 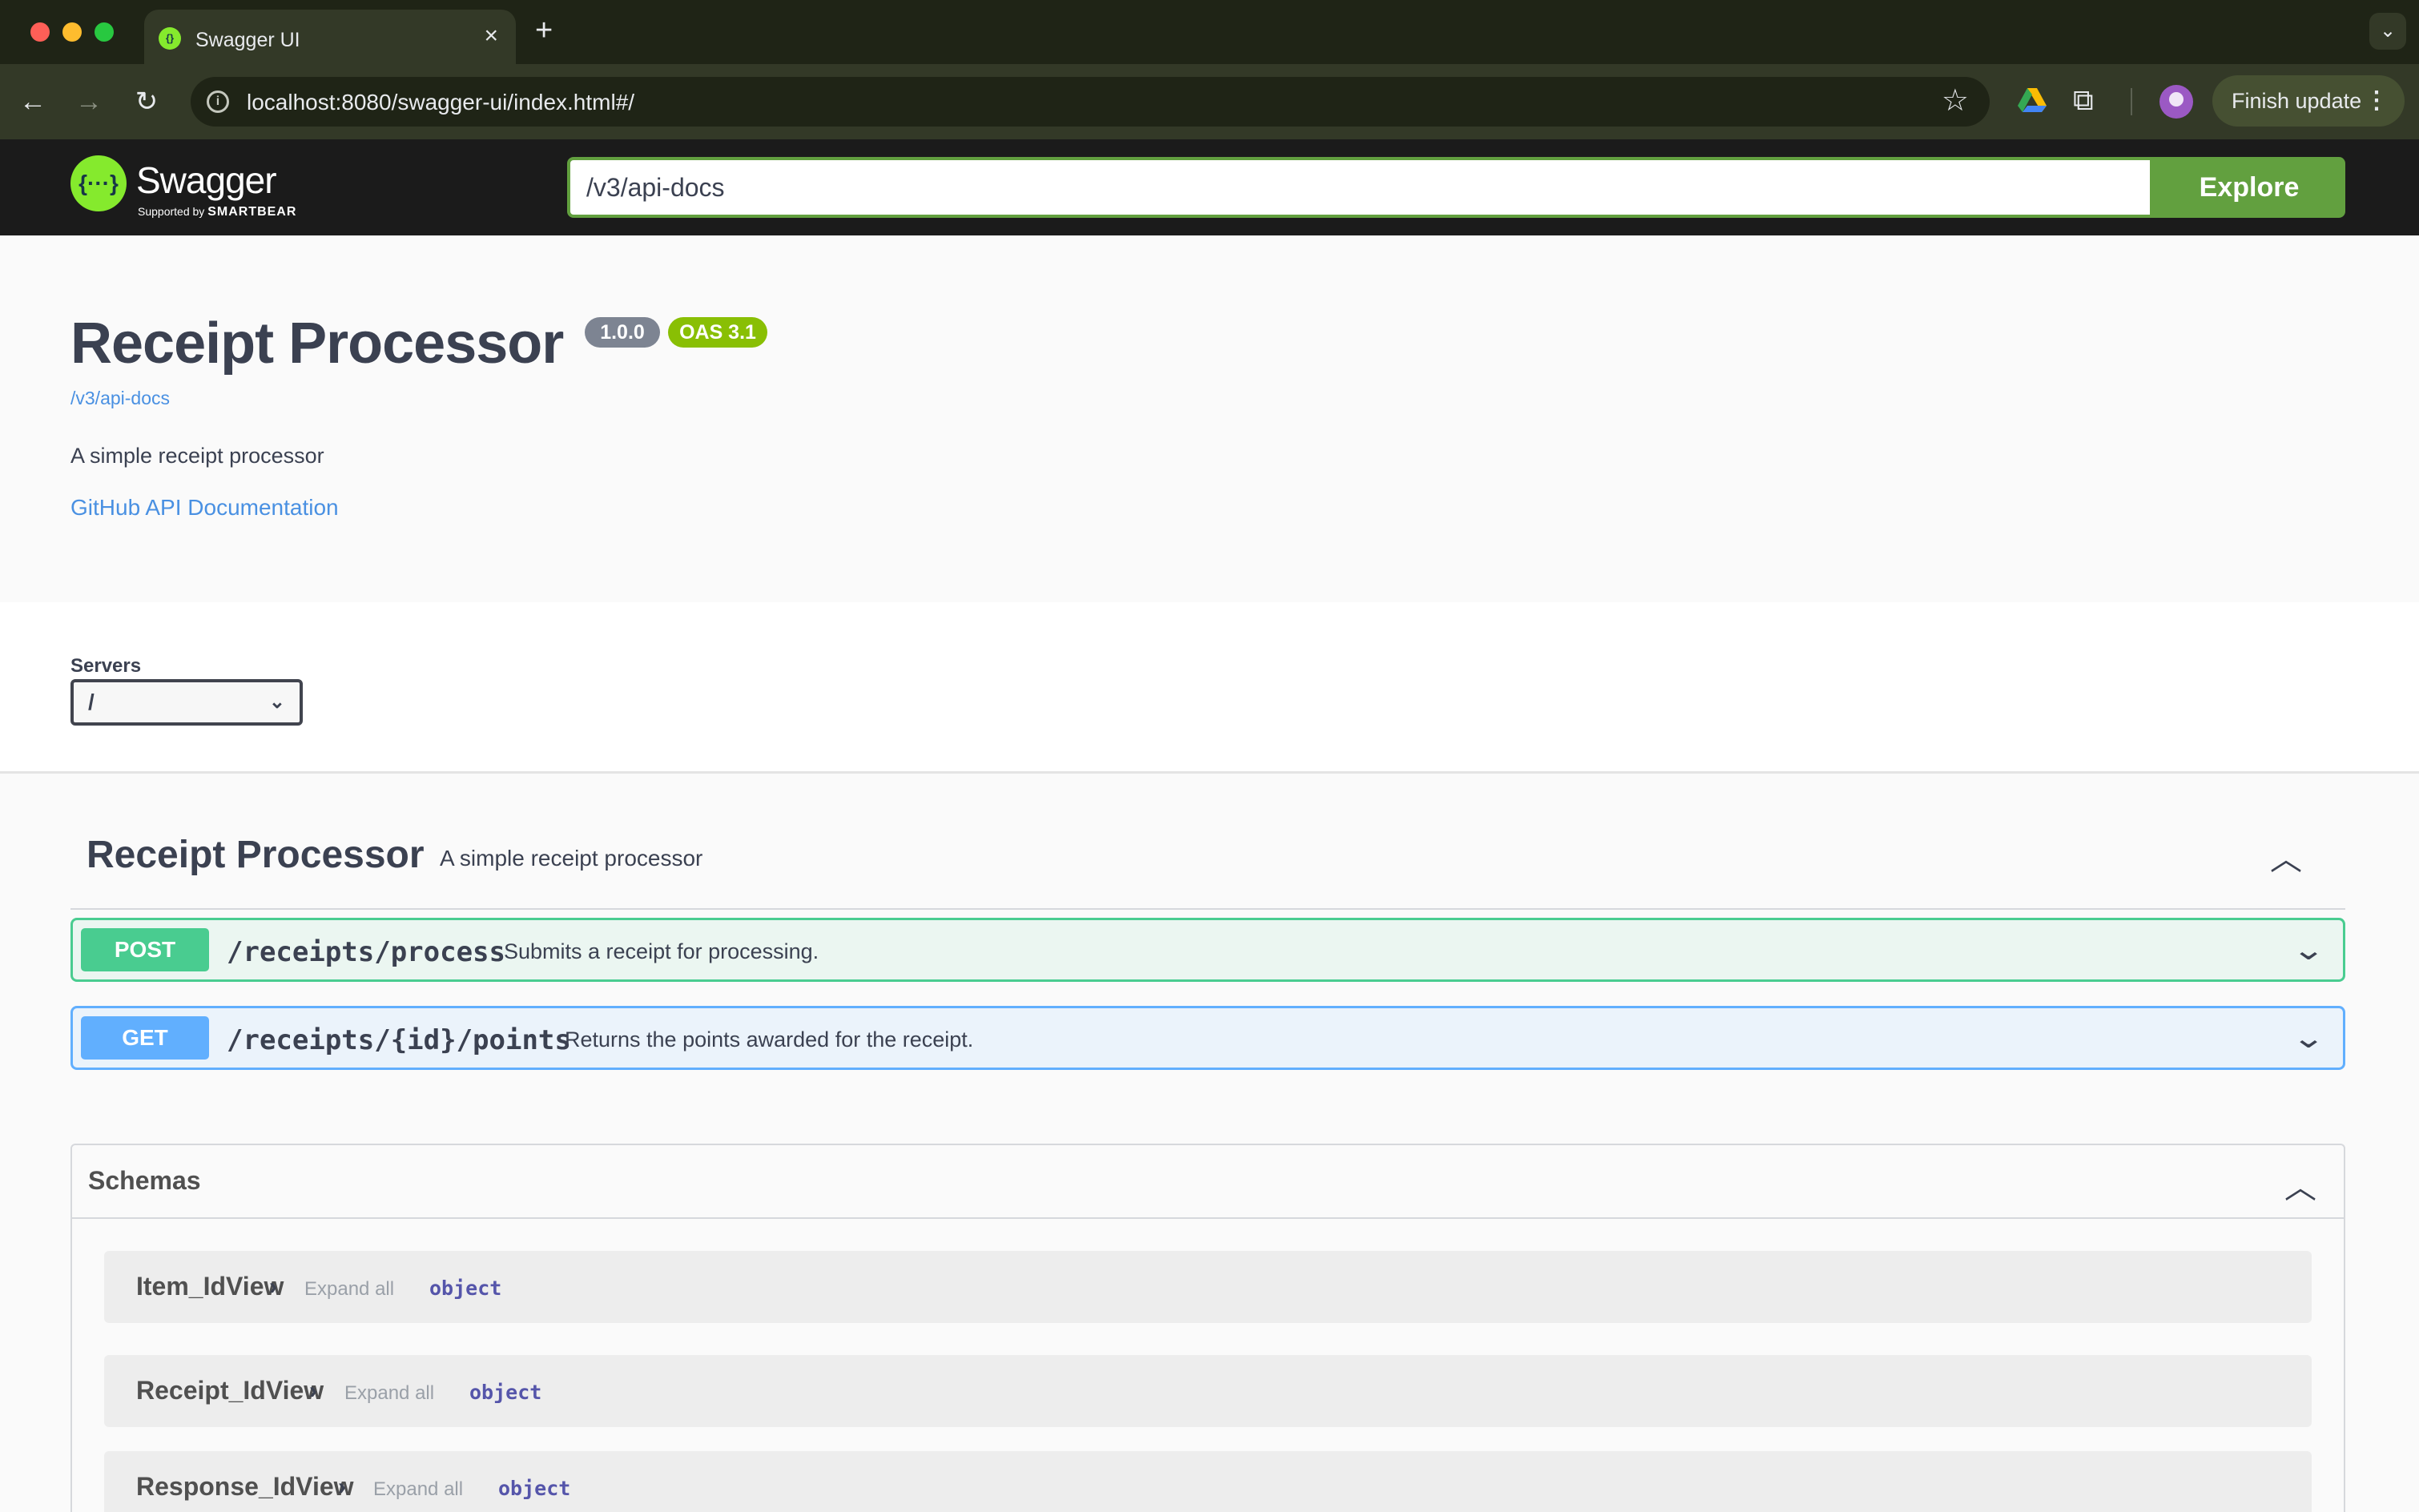 What do you see at coordinates (2249, 187) in the screenshot?
I see `explore-button: Explore` at bounding box center [2249, 187].